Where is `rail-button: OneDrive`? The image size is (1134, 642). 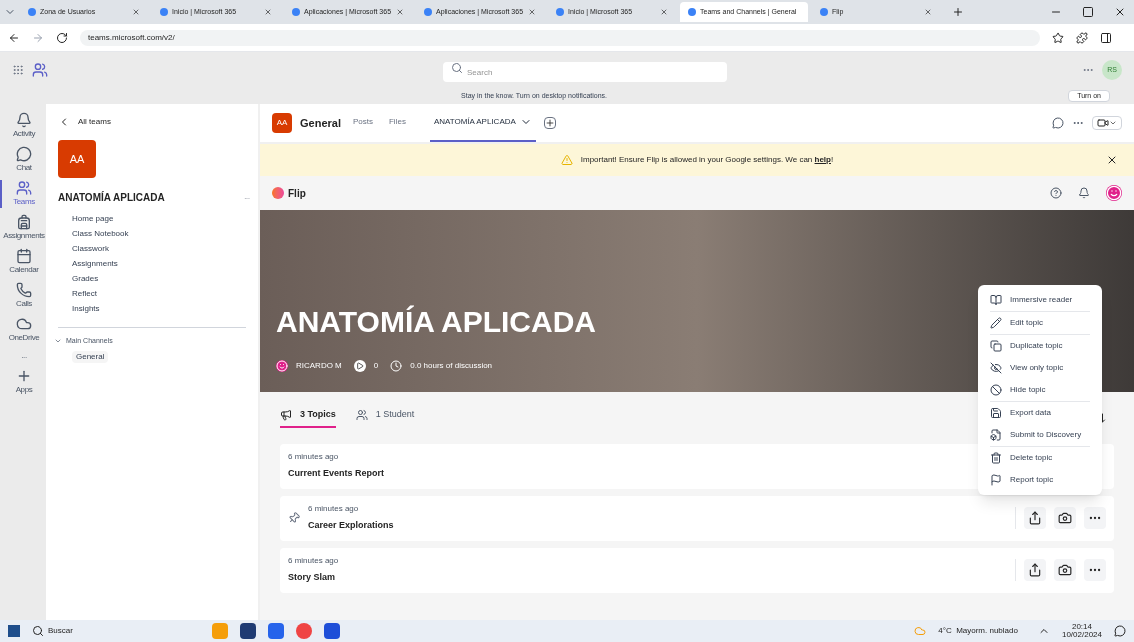 rail-button: OneDrive is located at coordinates (23, 330).